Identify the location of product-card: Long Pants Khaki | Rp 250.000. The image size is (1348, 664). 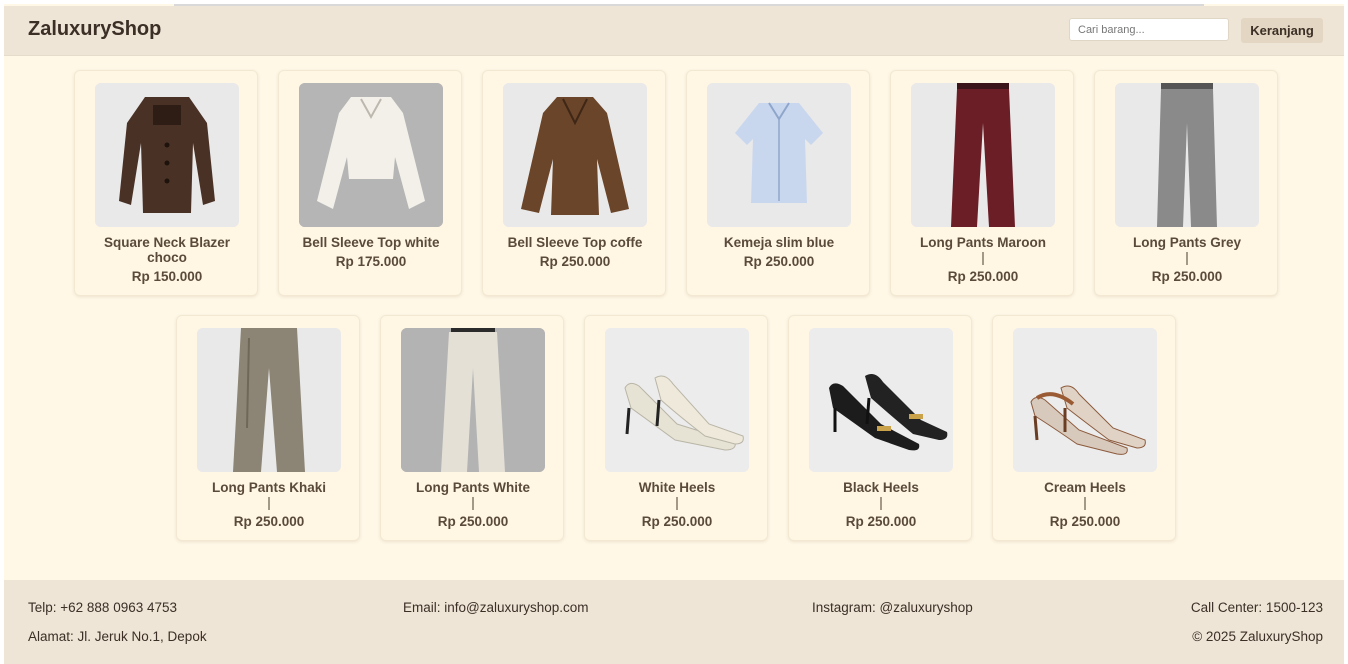
(268, 428).